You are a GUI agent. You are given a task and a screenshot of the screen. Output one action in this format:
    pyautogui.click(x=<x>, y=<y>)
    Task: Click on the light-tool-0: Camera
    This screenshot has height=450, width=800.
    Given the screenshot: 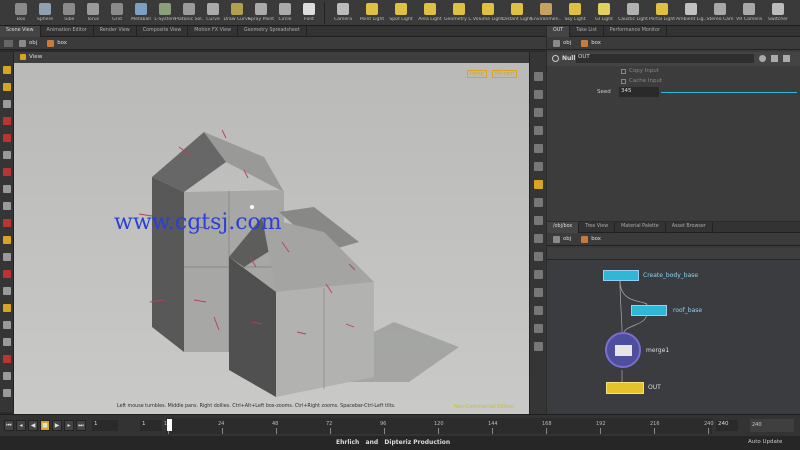 What is the action you would take?
    pyautogui.click(x=343, y=13)
    